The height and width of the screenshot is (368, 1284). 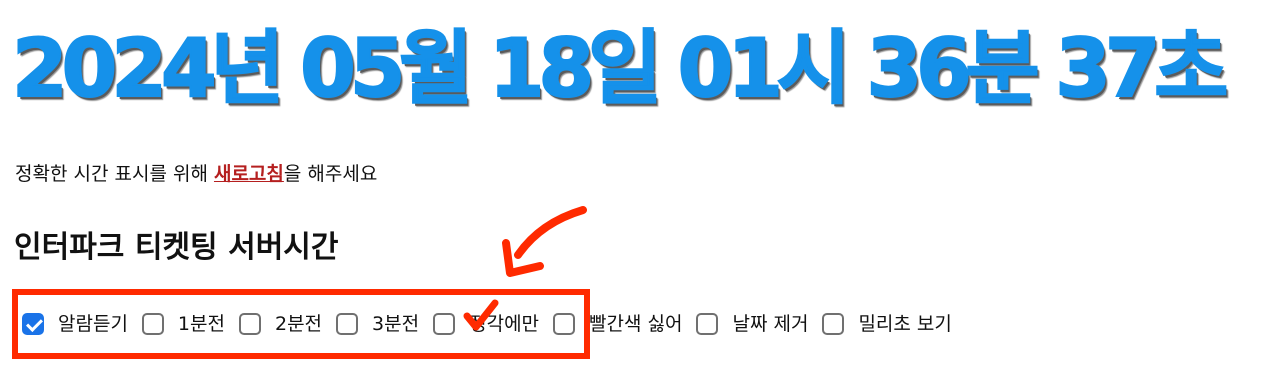 I want to click on option-label: 밀리초 보기, so click(x=905, y=324).